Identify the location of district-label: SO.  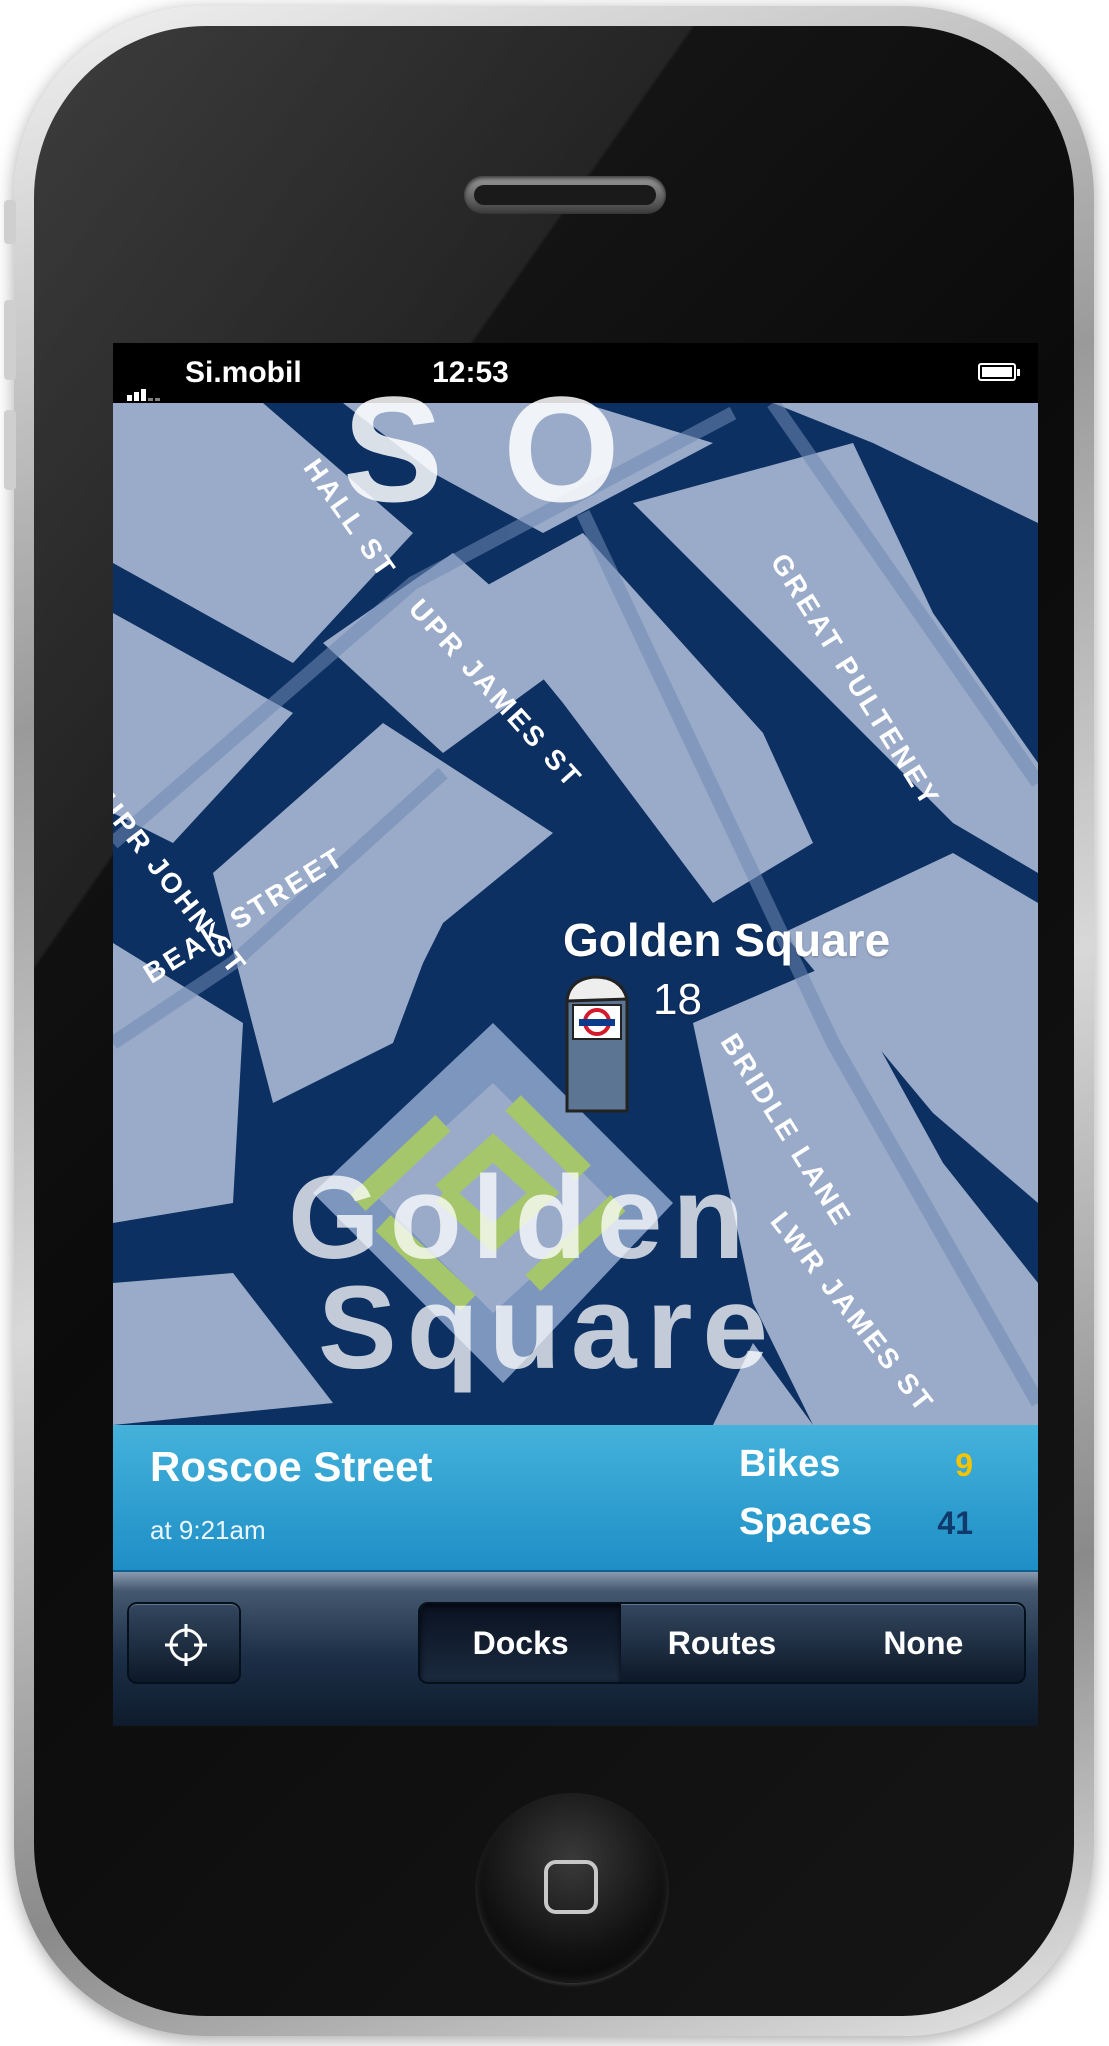
(511, 449).